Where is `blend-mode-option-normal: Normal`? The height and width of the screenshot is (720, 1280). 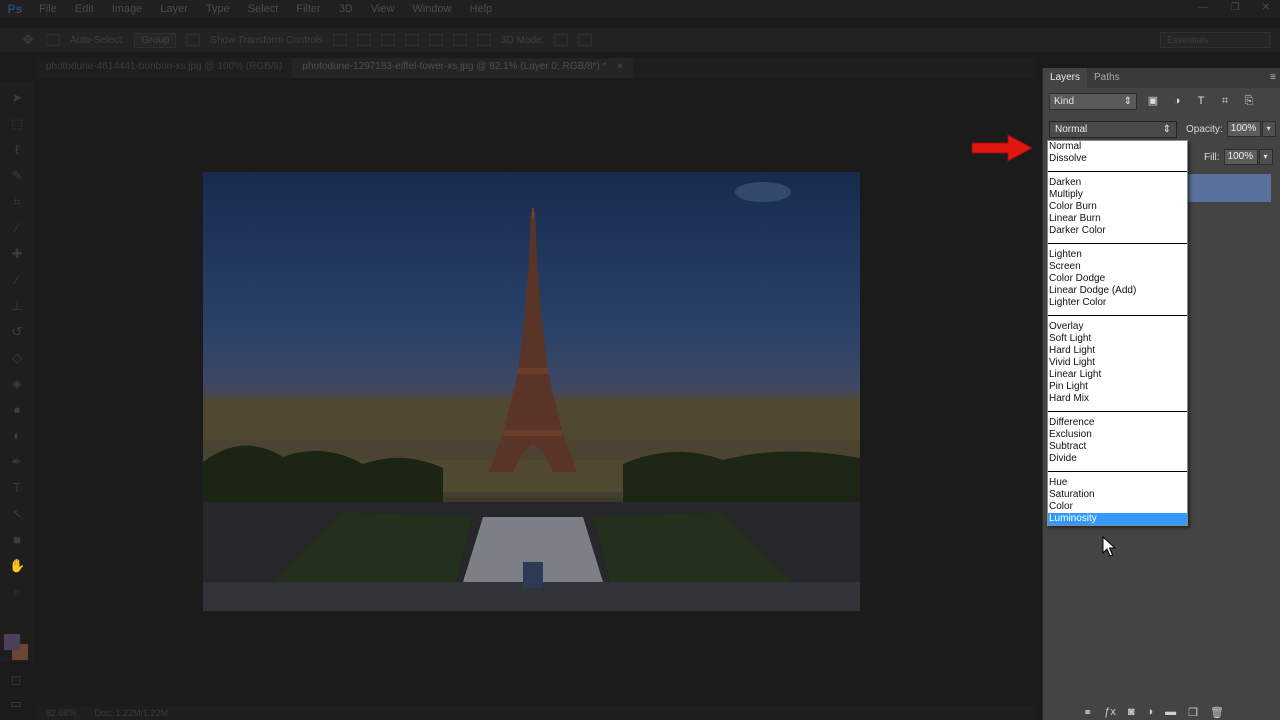 blend-mode-option-normal: Normal is located at coordinates (1117, 147).